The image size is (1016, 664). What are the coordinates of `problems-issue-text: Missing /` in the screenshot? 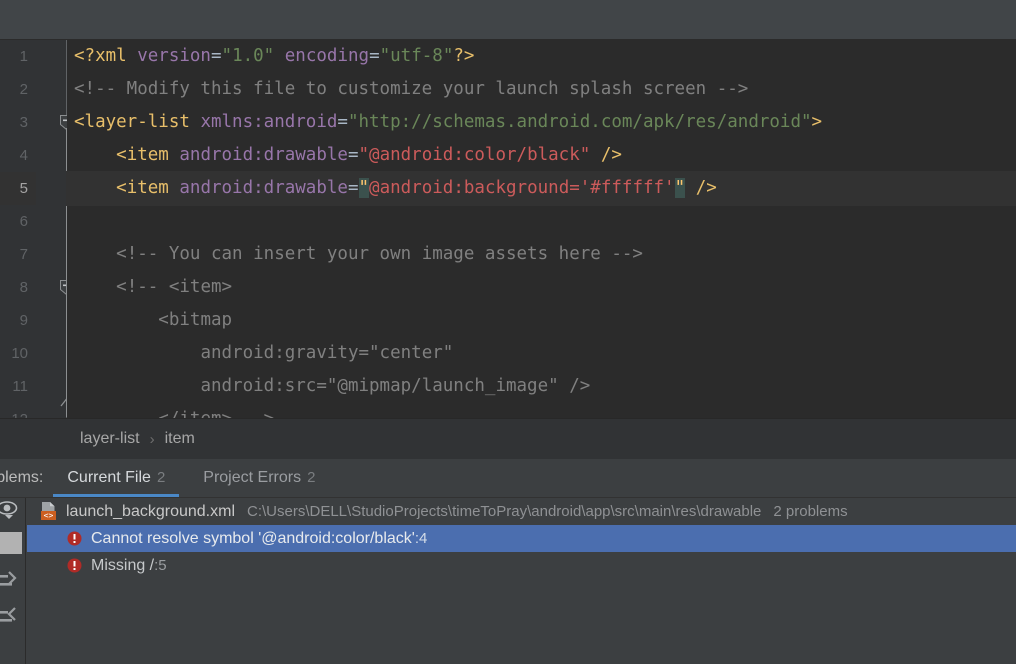 It's located at (123, 565).